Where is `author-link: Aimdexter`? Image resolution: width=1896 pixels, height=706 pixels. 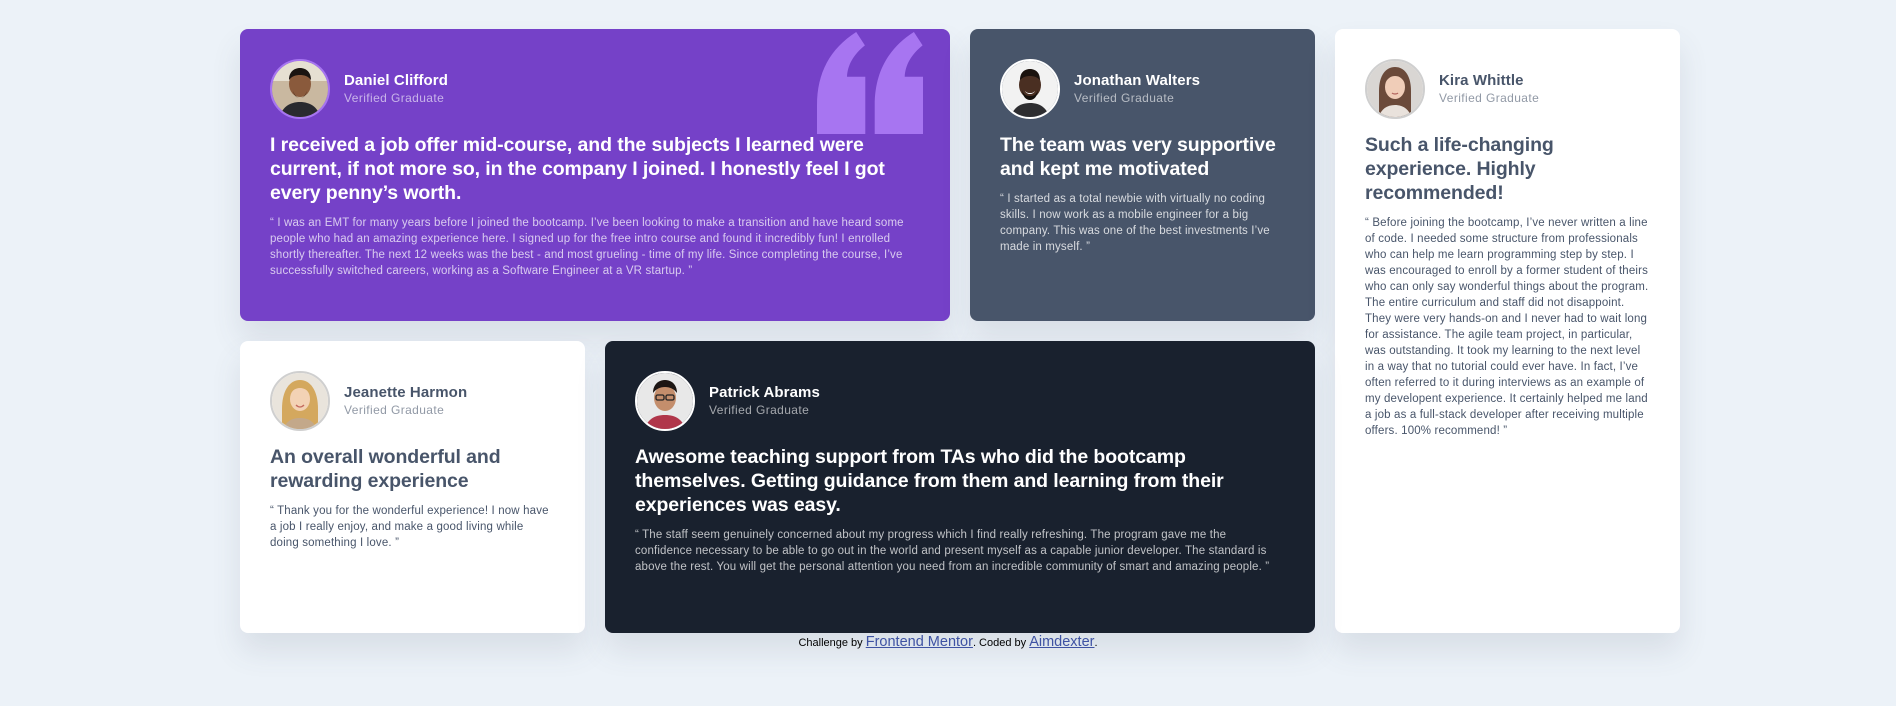 author-link: Aimdexter is located at coordinates (1061, 642).